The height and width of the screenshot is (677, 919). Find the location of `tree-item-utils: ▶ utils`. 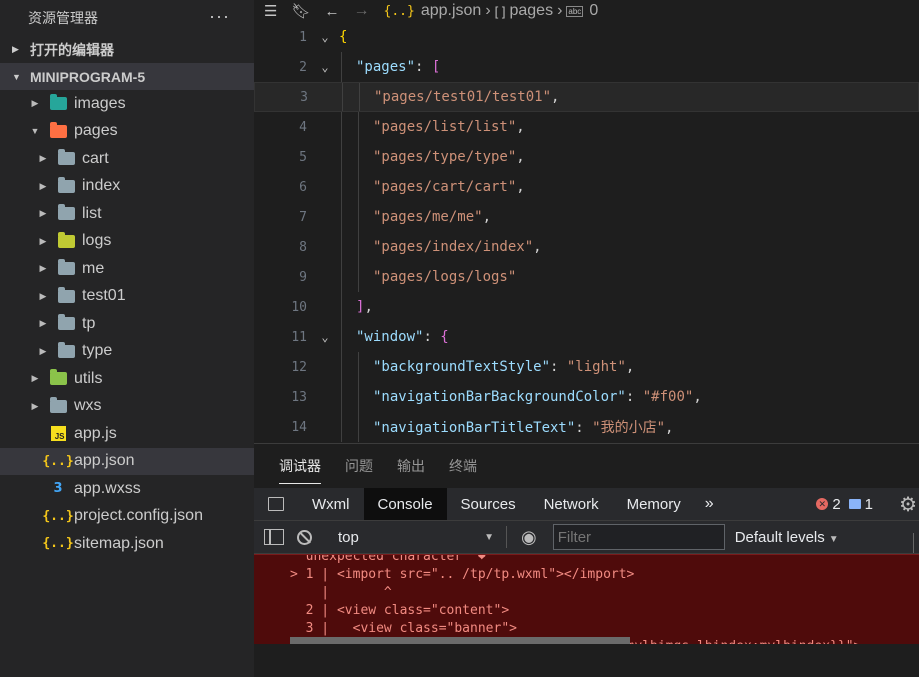

tree-item-utils: ▶ utils is located at coordinates (127, 379).